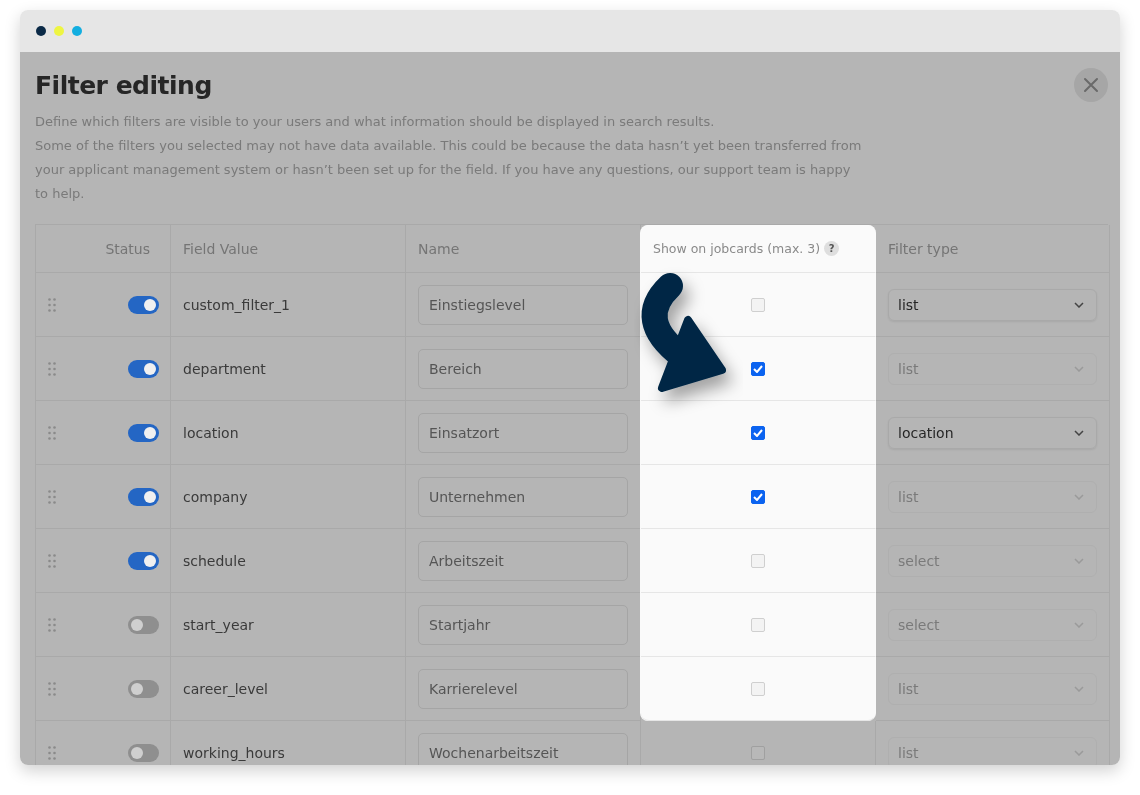 The height and width of the screenshot is (795, 1140). Describe the element at coordinates (832, 248) in the screenshot. I see `help-icon: ?` at that location.